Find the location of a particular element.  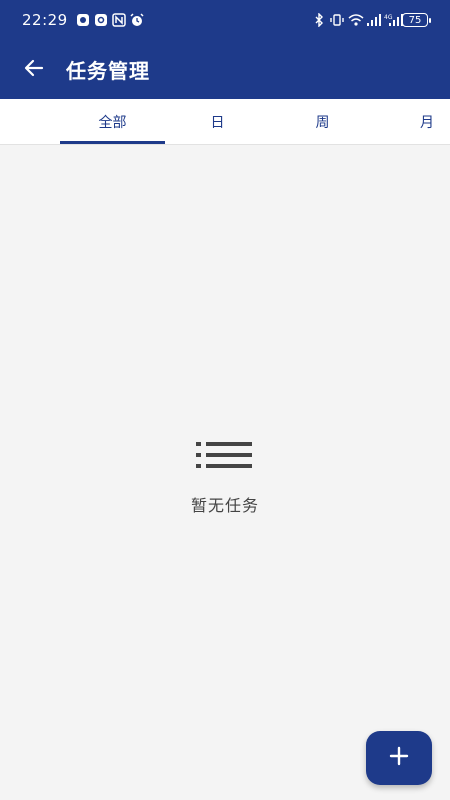

status-left: 22:29 is located at coordinates (83, 20).